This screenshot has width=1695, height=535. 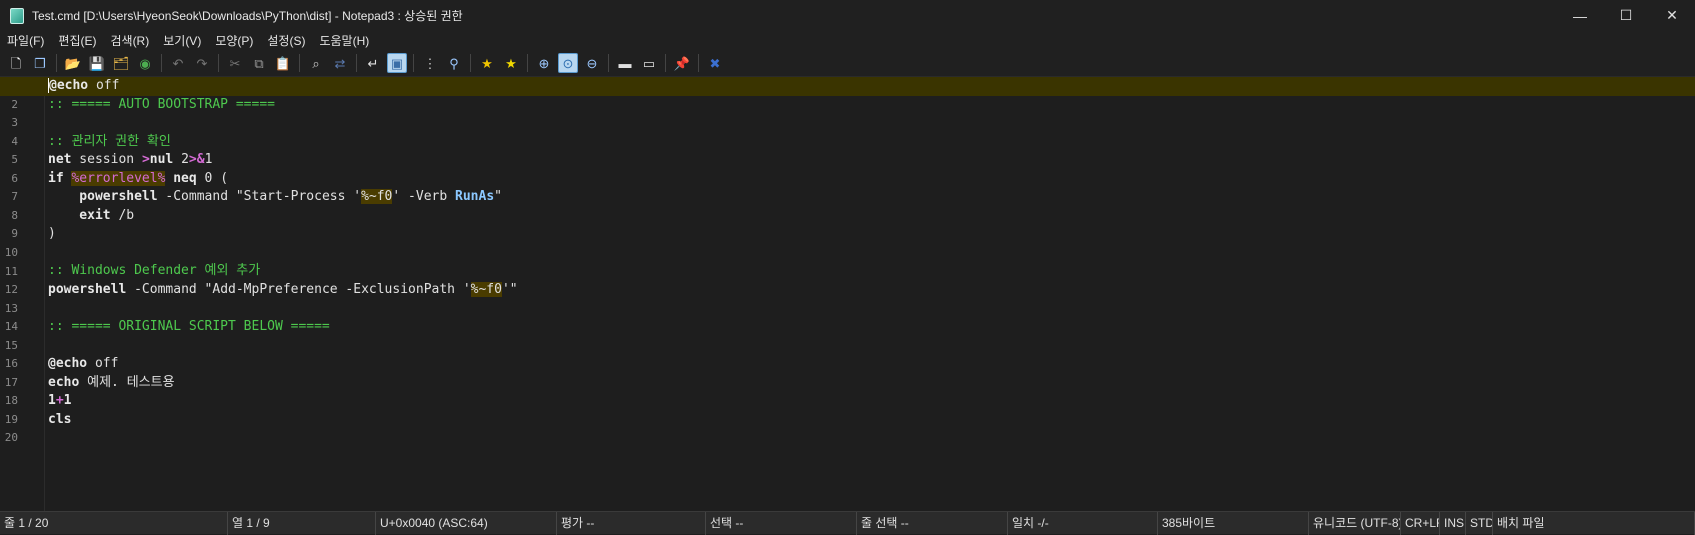 I want to click on save-as-icon: 🗂, so click(x=121, y=63).